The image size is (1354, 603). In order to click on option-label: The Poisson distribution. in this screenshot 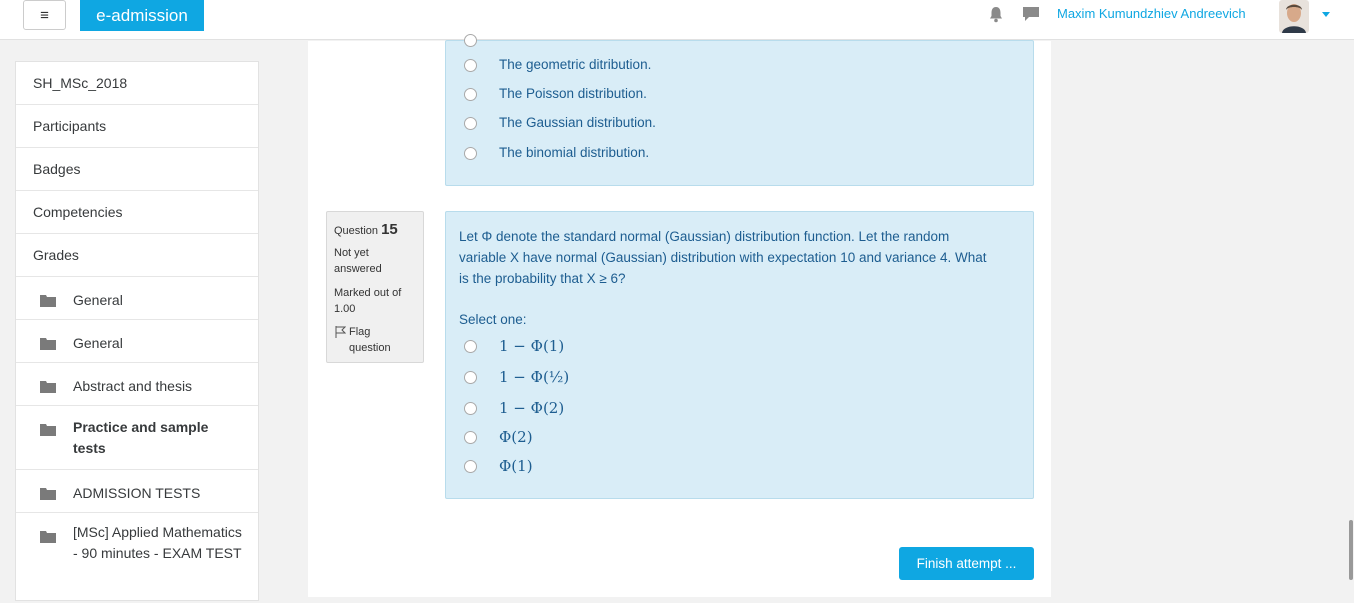, I will do `click(573, 93)`.